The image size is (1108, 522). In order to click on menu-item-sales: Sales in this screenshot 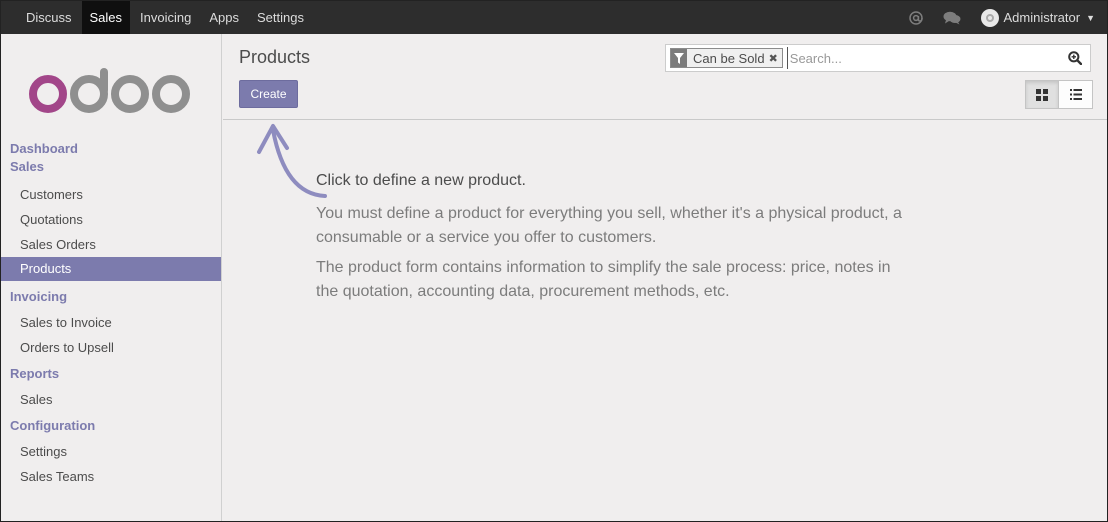, I will do `click(106, 17)`.